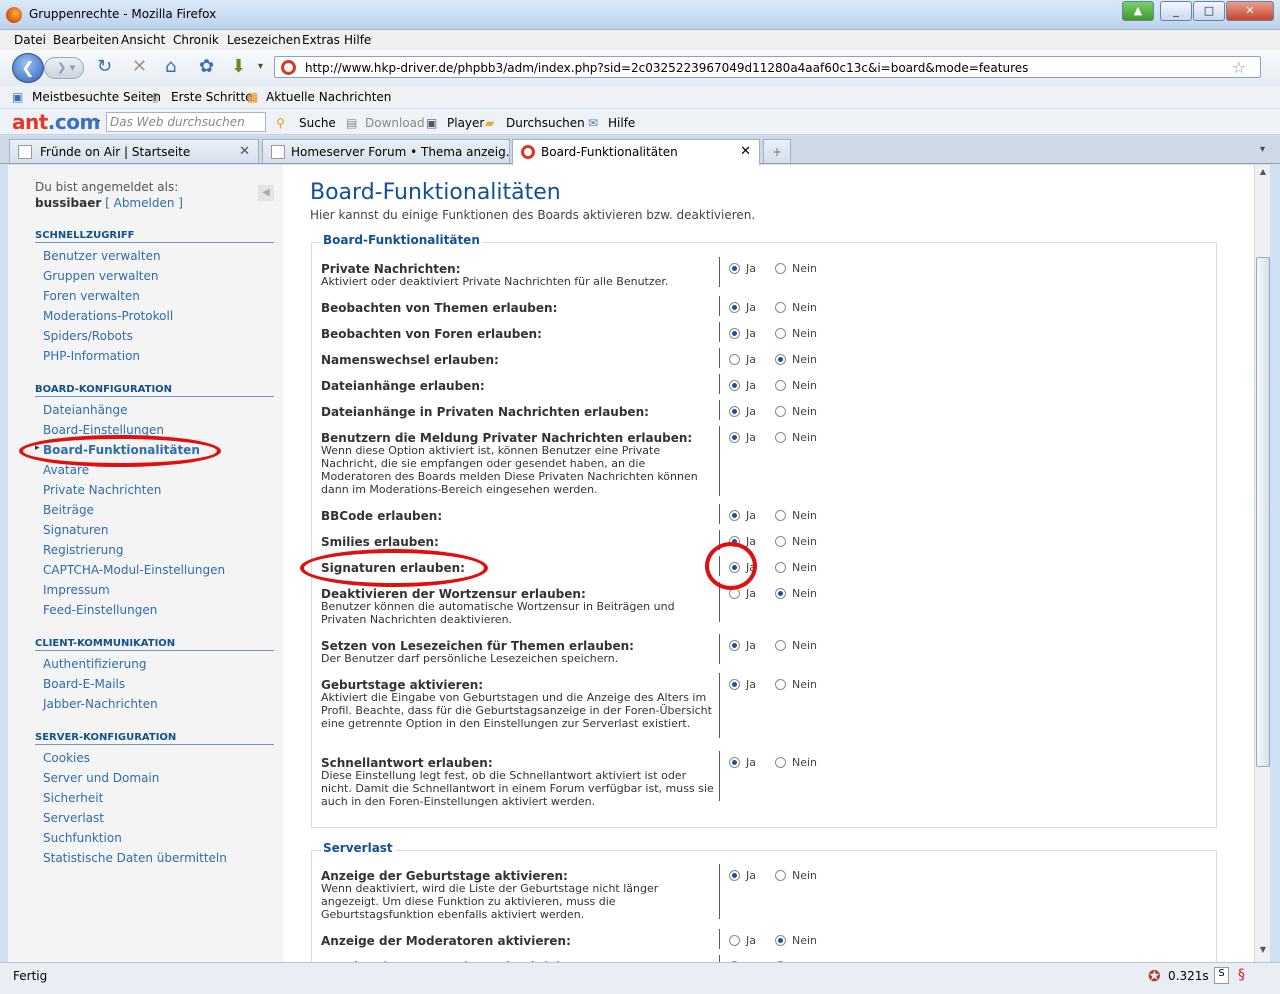 The width and height of the screenshot is (1280, 994). I want to click on sidebar-item-private-nachrichten: Private Nachrichten, so click(102, 490).